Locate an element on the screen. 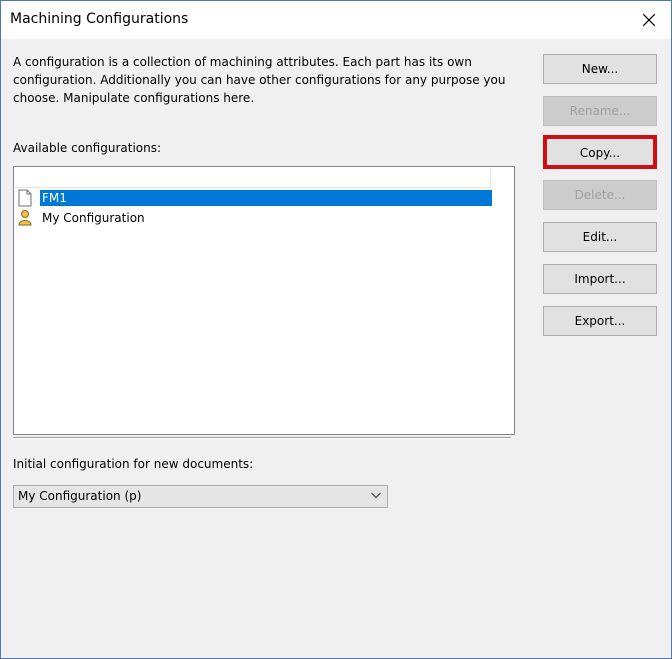 This screenshot has width=672, height=659. document-icon is located at coordinates (25, 198).